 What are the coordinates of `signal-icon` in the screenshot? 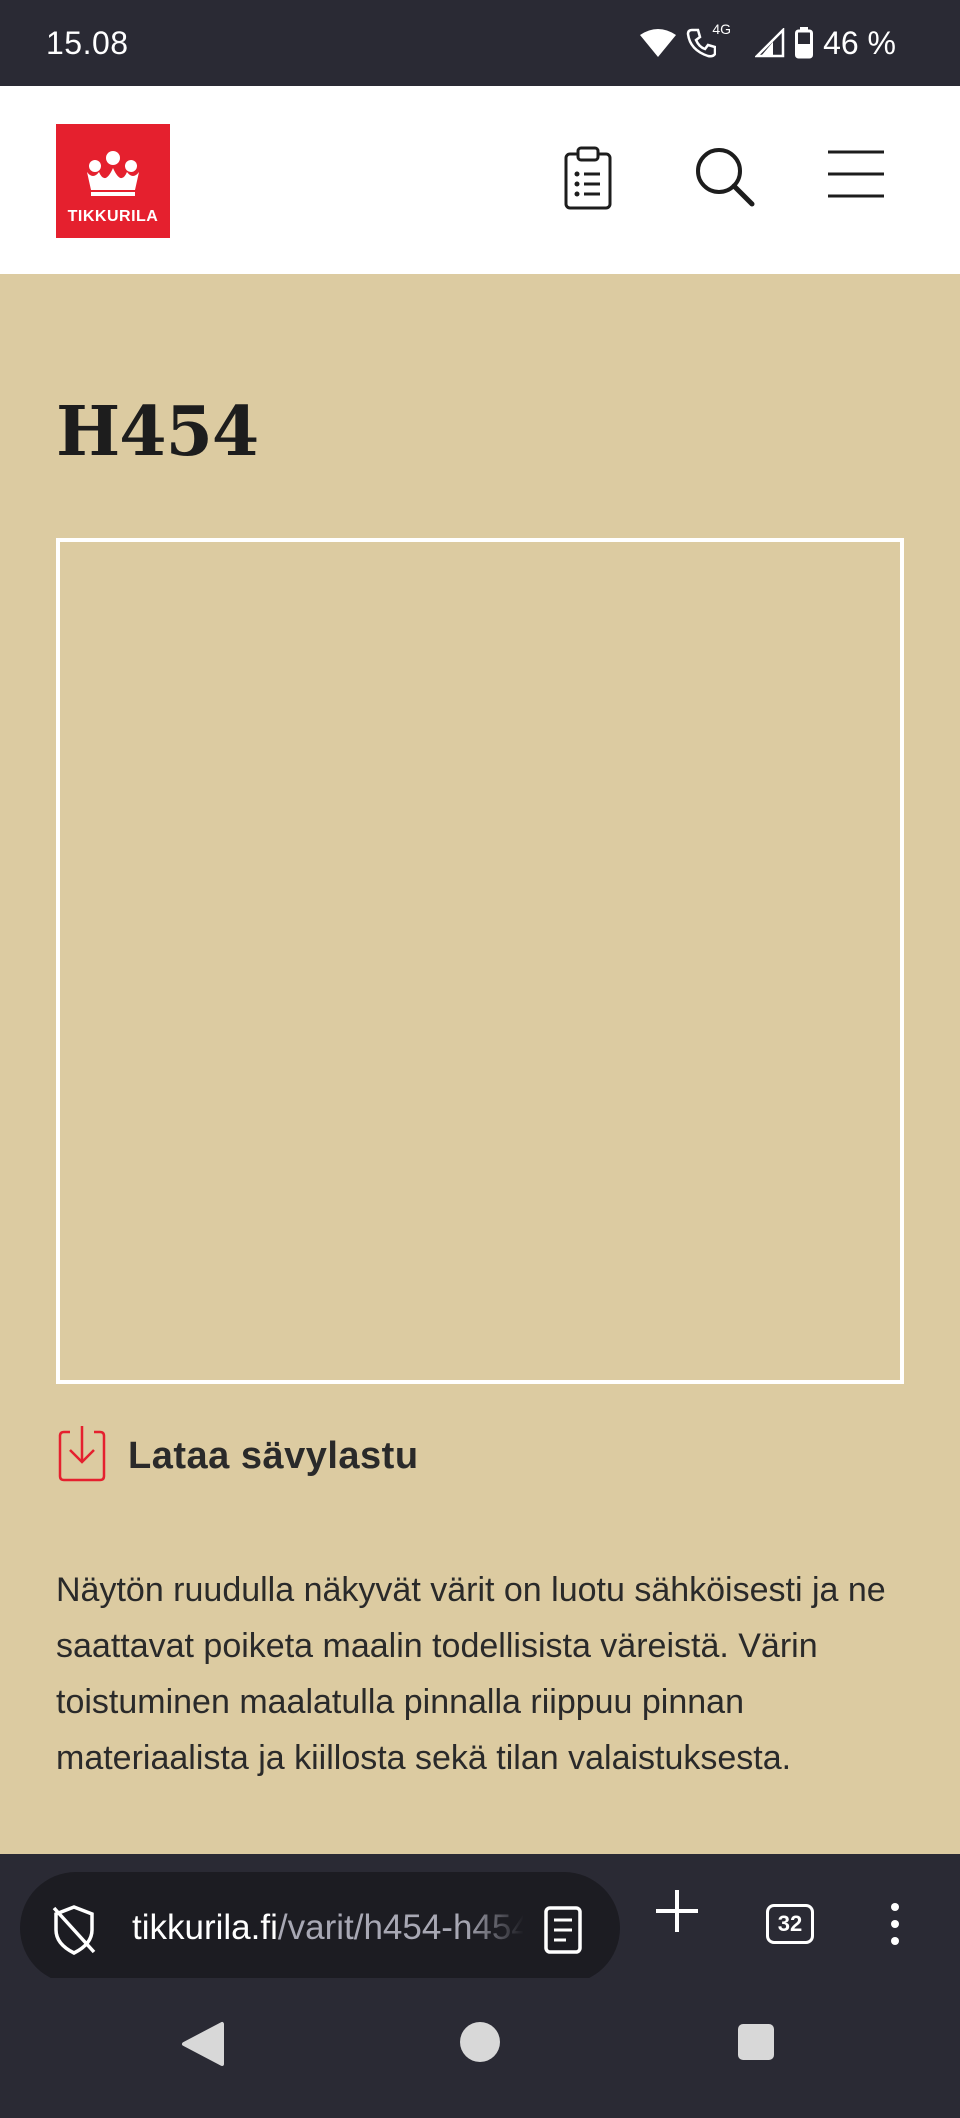 It's located at (770, 43).